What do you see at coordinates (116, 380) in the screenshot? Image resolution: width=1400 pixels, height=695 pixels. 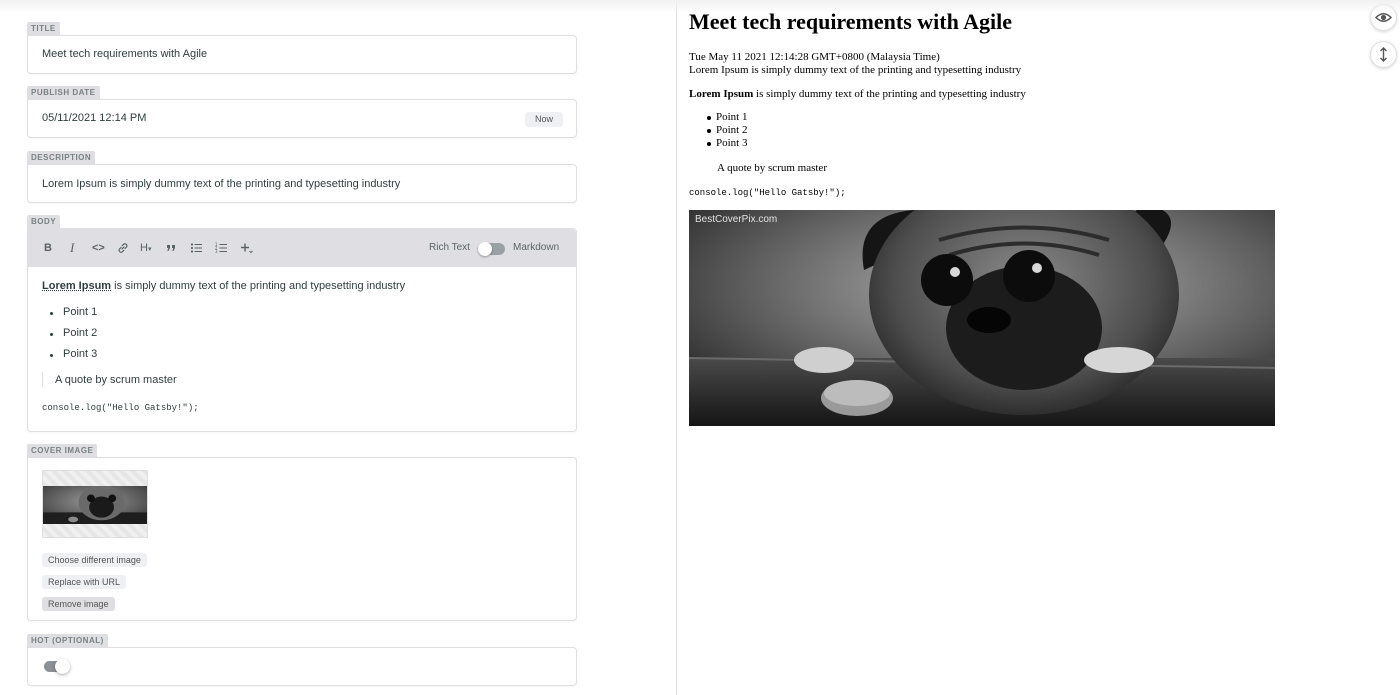 I see `blockquote: A quote by scrum master` at bounding box center [116, 380].